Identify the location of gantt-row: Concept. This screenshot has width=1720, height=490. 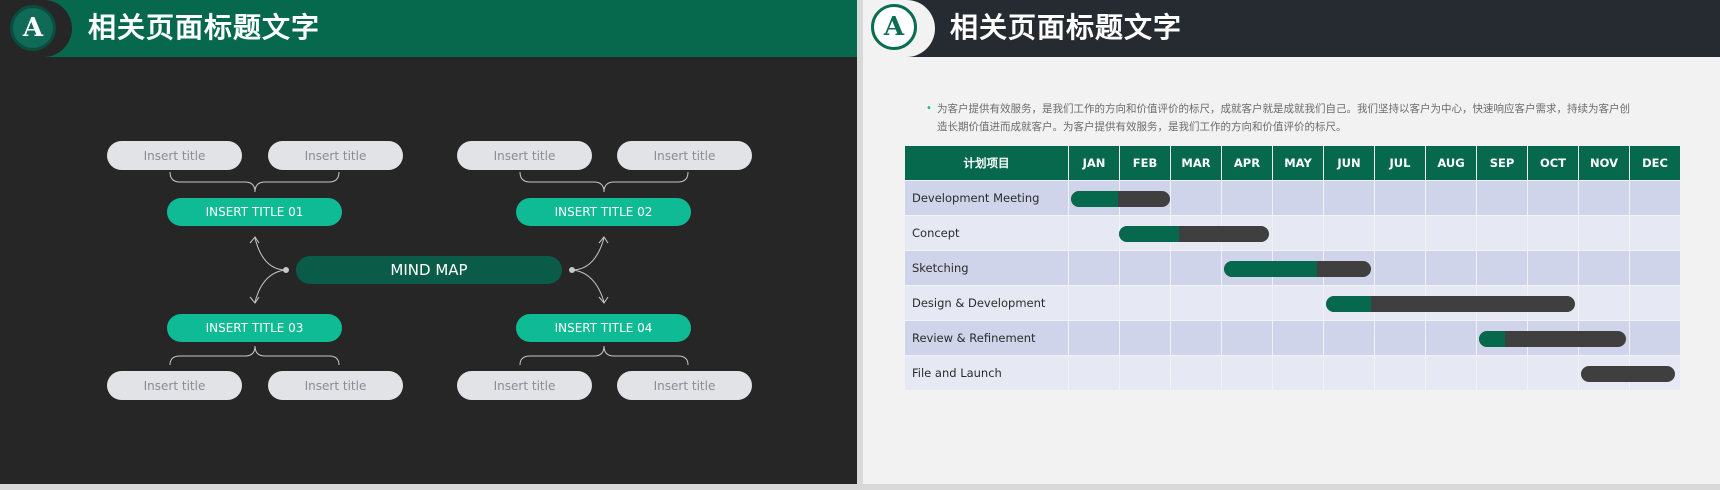
(1292, 233).